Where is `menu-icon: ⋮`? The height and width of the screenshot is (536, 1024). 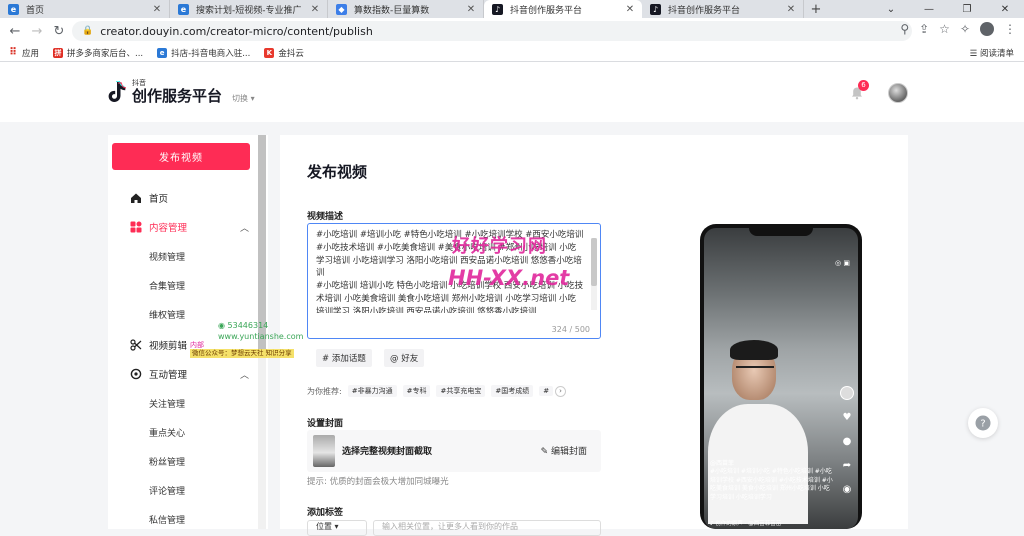
menu-icon: ⋮ is located at coordinates (1010, 29).